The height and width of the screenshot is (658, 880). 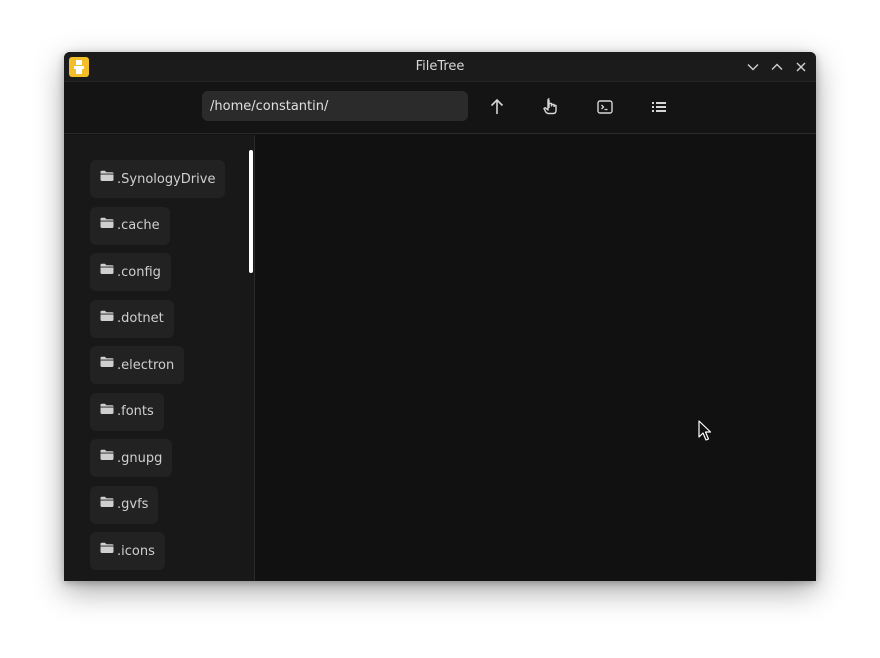 I want to click on title-bar: FileTree, so click(x=440, y=67).